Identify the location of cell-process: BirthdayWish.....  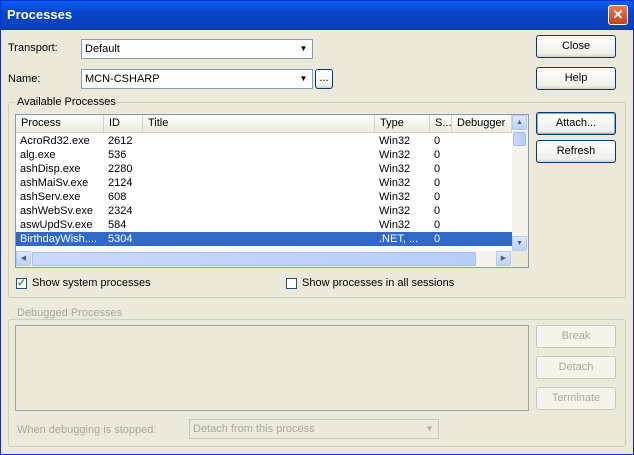
(59, 239).